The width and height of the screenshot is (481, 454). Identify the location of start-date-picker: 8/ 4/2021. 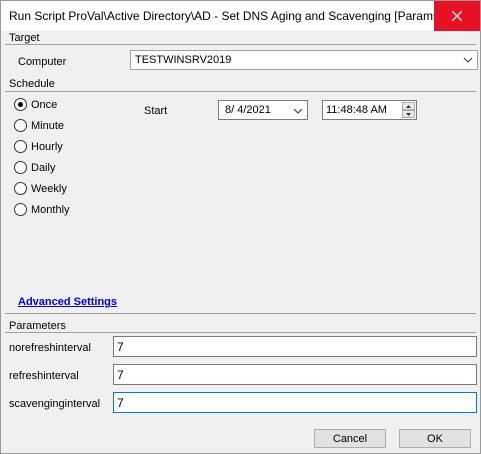
(263, 110).